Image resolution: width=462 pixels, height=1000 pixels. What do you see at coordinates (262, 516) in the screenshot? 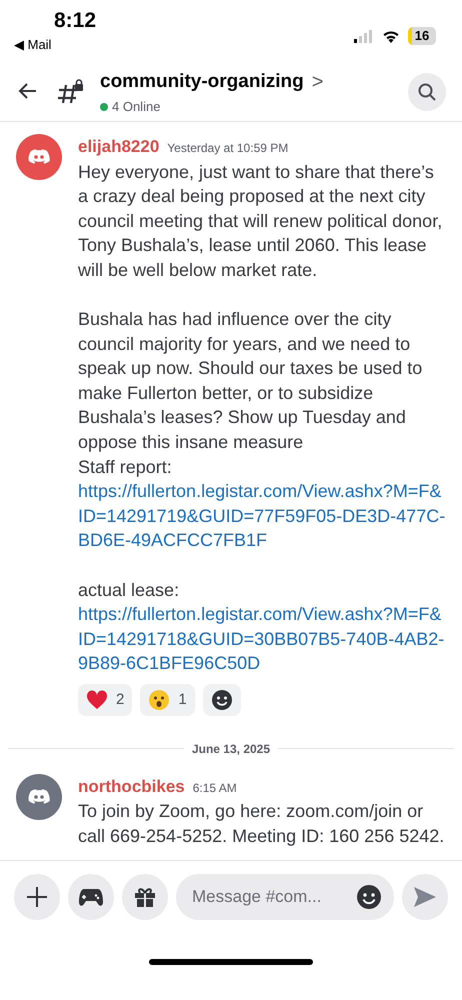
I see `message-link: https://fullerton.legistar.com/View.ashx?M=F&ID=14291719&GUID=77F59F05-DE3D-477C-BD6E-49ACFCC7FB1F` at bounding box center [262, 516].